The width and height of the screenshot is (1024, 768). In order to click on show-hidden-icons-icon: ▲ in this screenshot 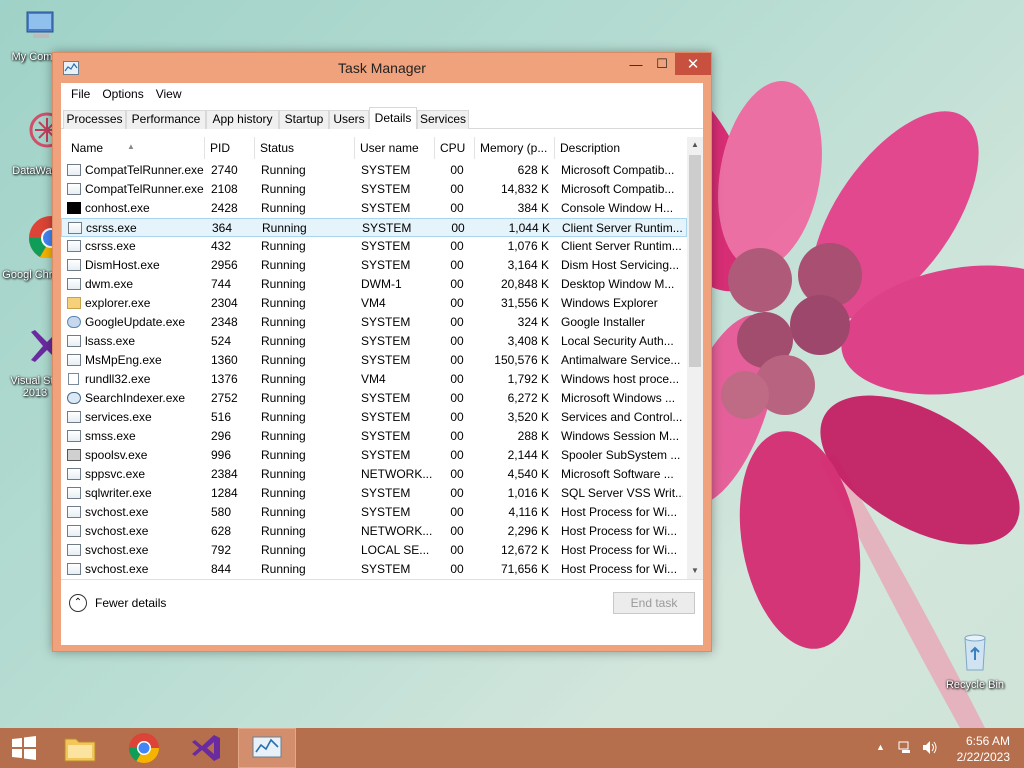, I will do `click(880, 747)`.